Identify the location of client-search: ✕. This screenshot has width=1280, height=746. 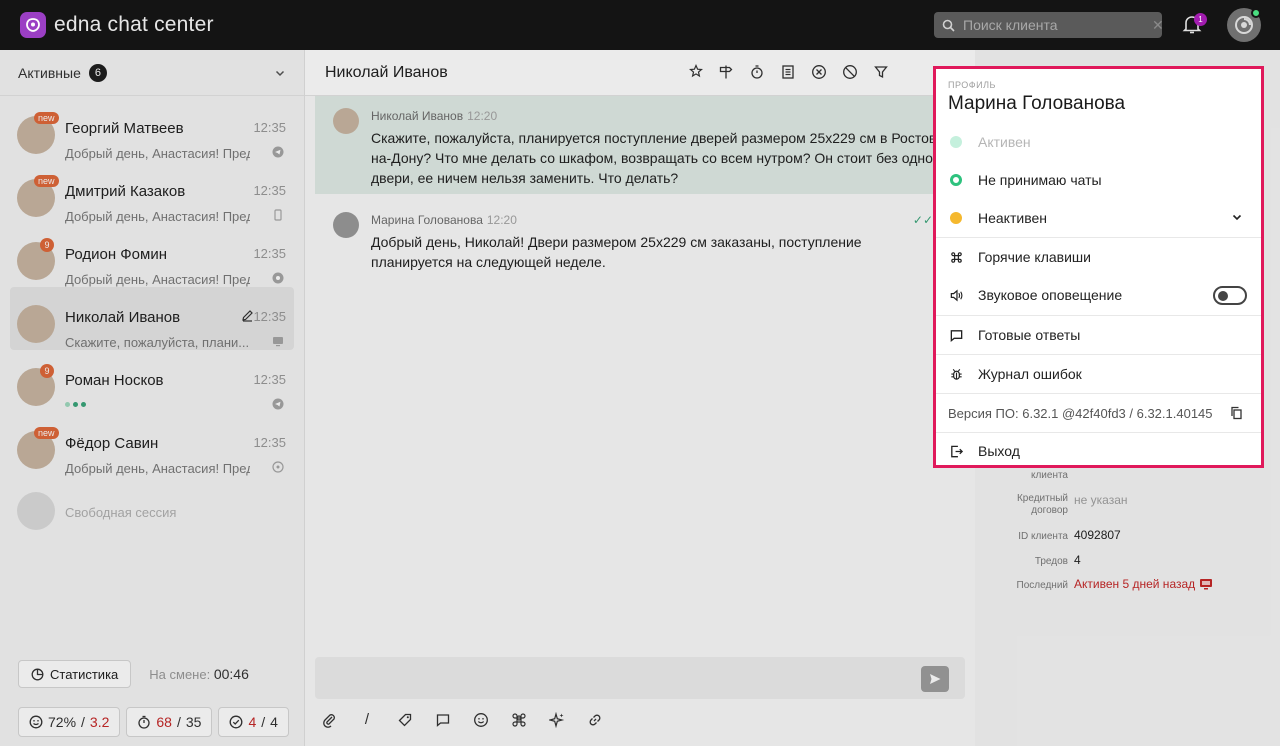
(1049, 25).